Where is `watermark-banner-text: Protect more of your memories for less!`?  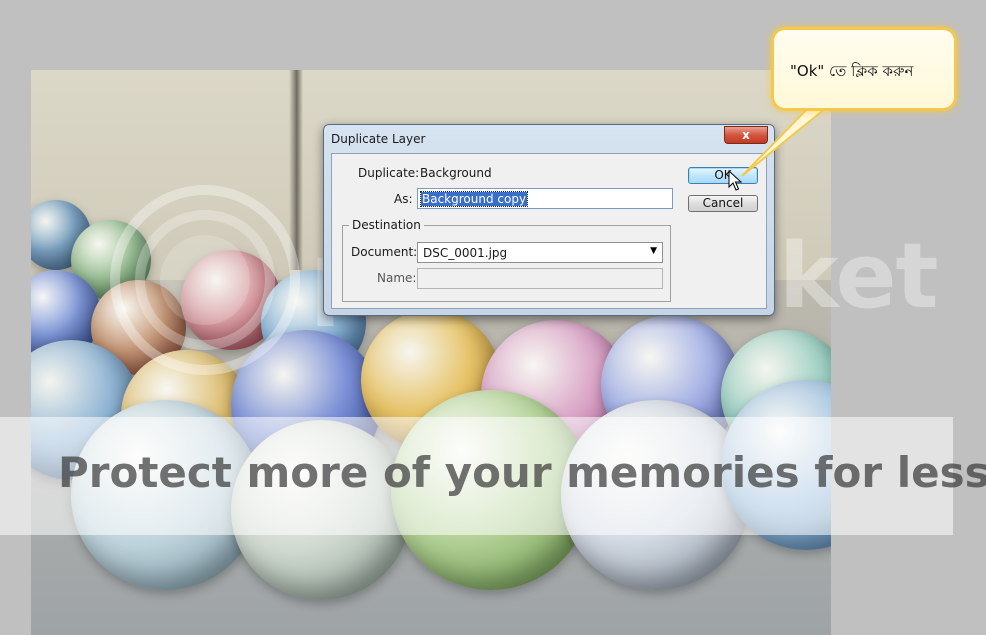 watermark-banner-text: Protect more of your memories for less! is located at coordinates (522, 472).